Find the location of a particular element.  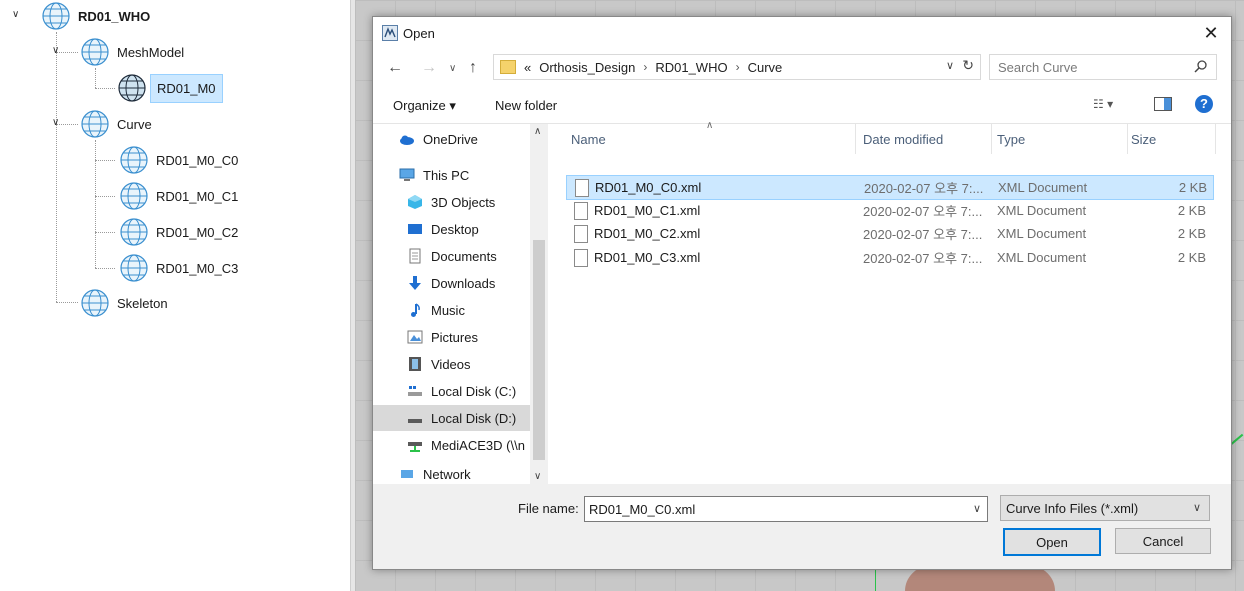

column-header-date: Date modified is located at coordinates (925, 139).